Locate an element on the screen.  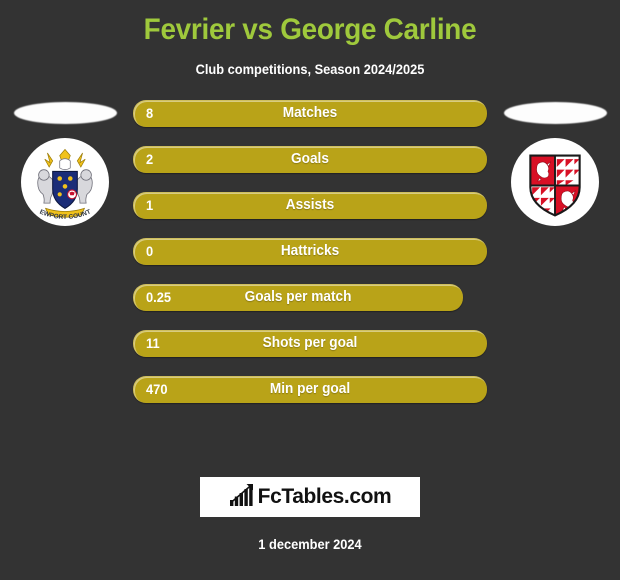
left-team-column: NEWPORT COUNTY is located at coordinates (65, 185).